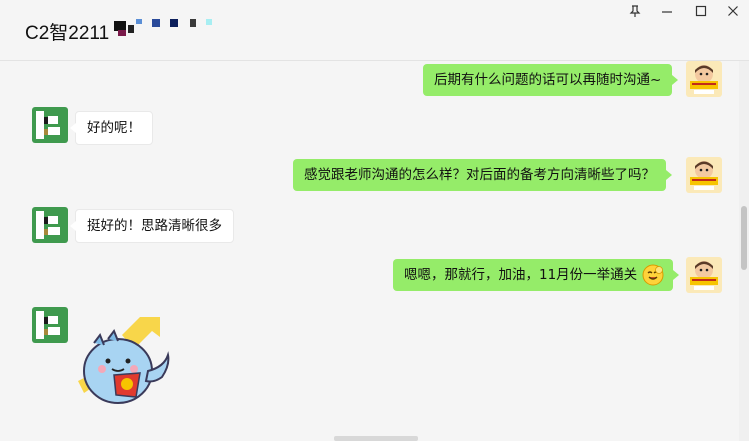 The width and height of the screenshot is (749, 441). I want to click on outgoing-message-bubble: 后期有什么问题的话可以再随时沟通~, so click(551, 80).